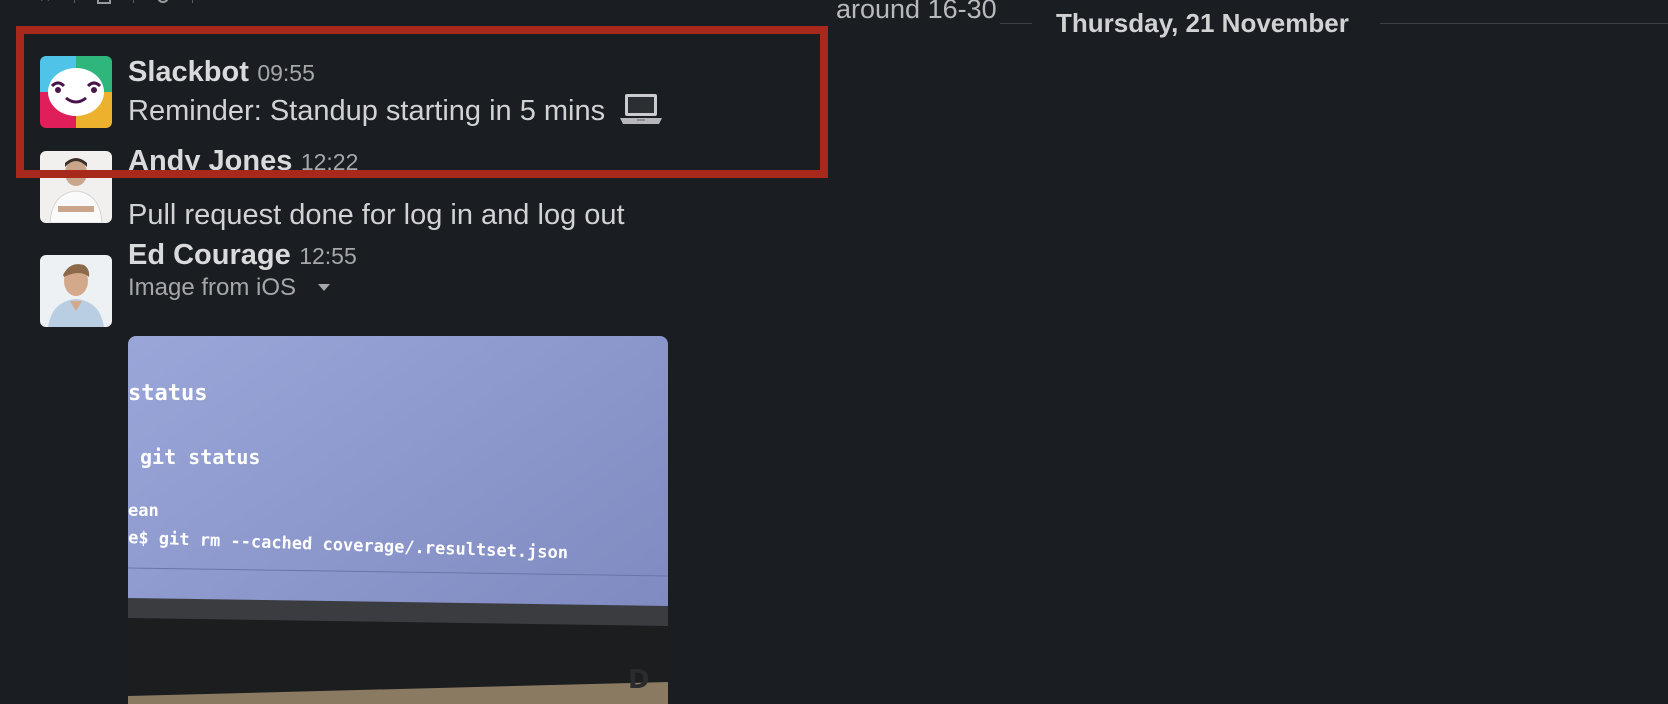 The height and width of the screenshot is (704, 1668). I want to click on date-divider-label: Thursday, 21 November, so click(1202, 23).